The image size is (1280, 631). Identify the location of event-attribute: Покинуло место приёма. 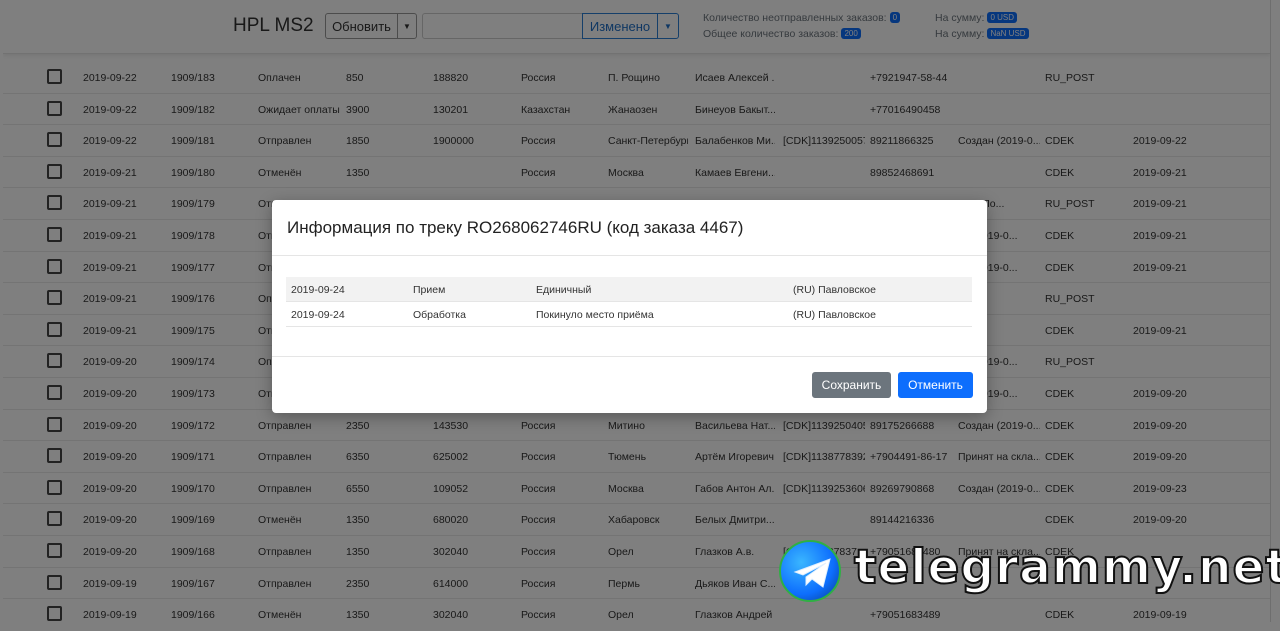
(595, 315).